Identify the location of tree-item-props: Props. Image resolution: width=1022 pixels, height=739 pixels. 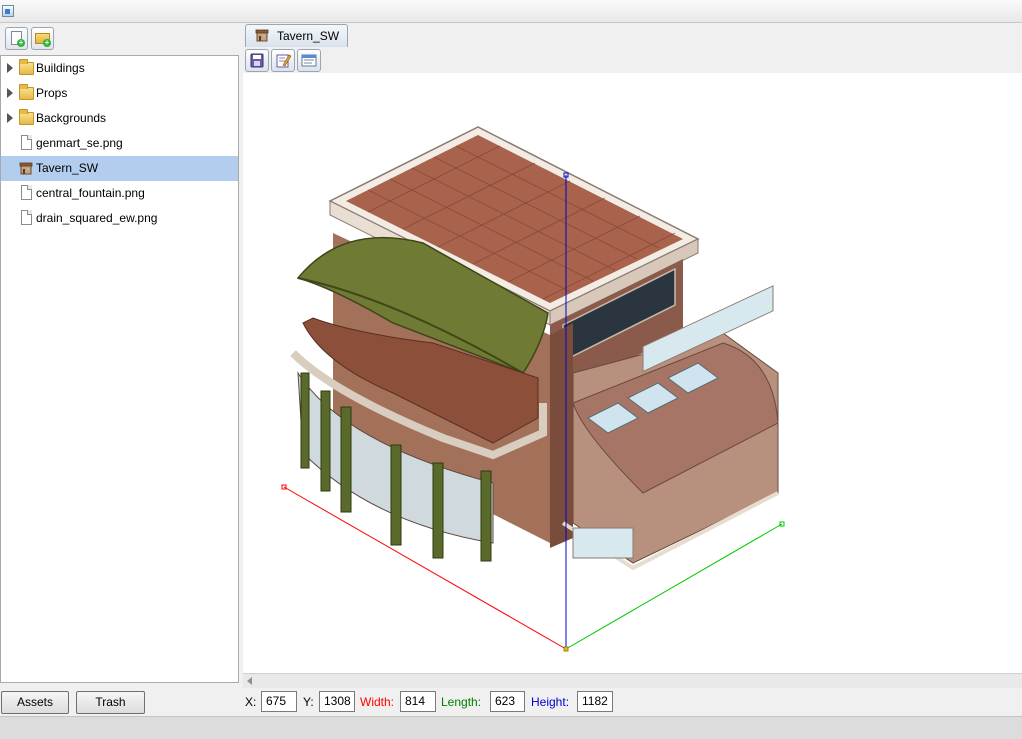
(119, 93).